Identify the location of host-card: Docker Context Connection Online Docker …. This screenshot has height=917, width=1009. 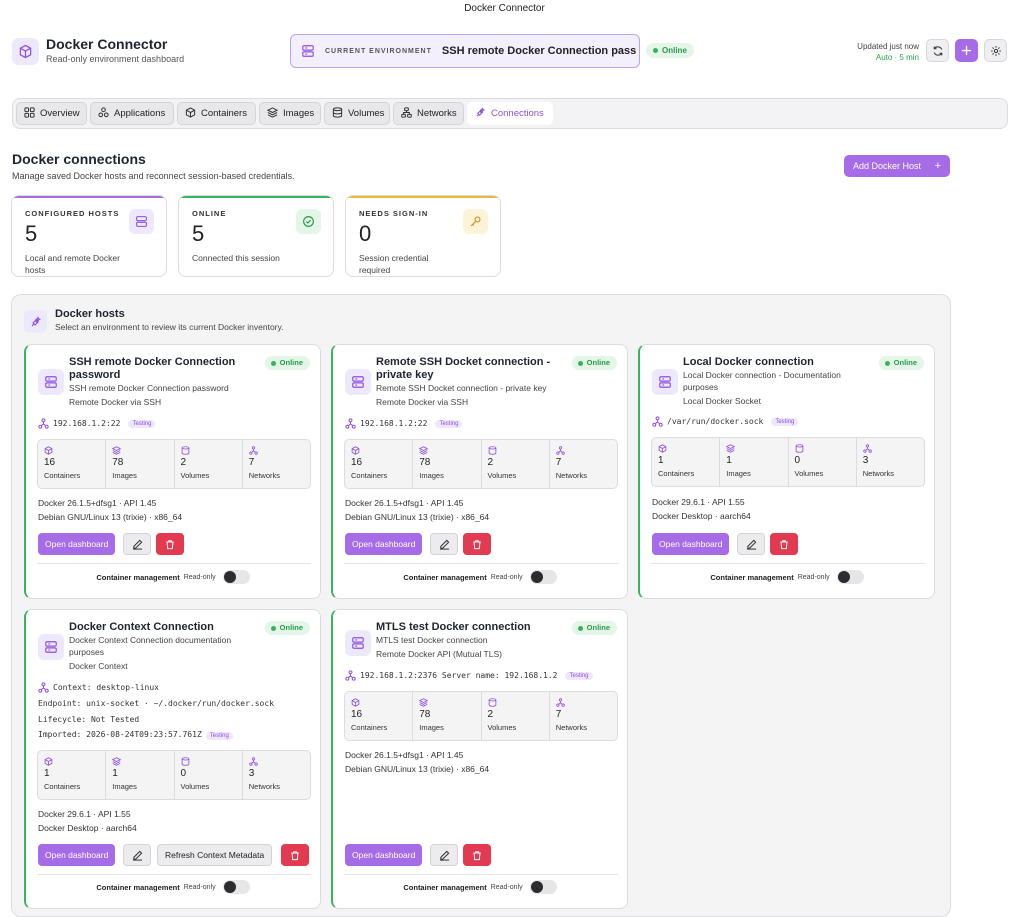
(172, 759).